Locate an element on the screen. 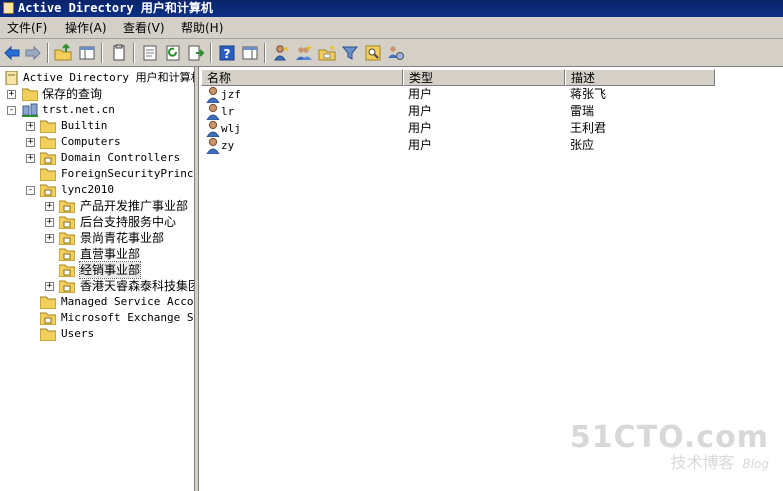 The width and height of the screenshot is (783, 491). tree-node-lync2010: - lync2010 is located at coordinates (97, 190).